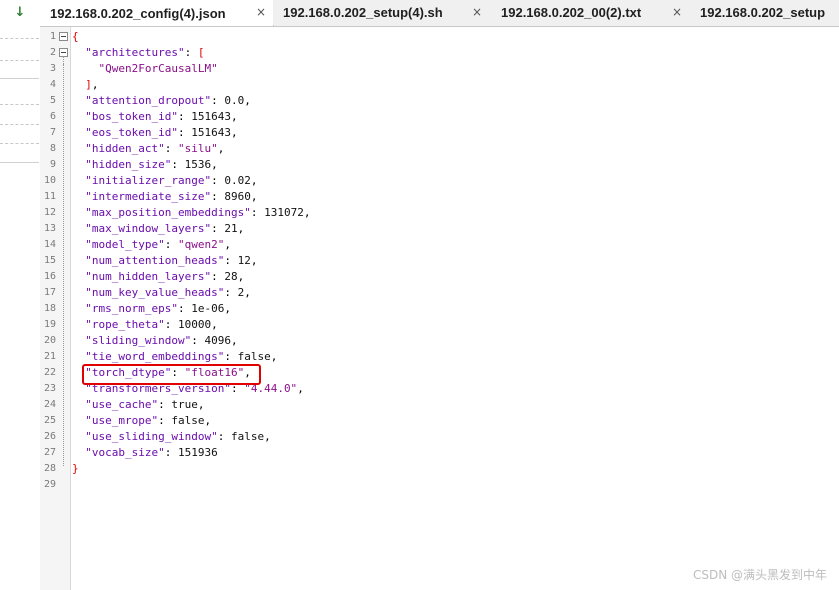  Describe the element at coordinates (49, 468) in the screenshot. I see `line-number: 28` at that location.